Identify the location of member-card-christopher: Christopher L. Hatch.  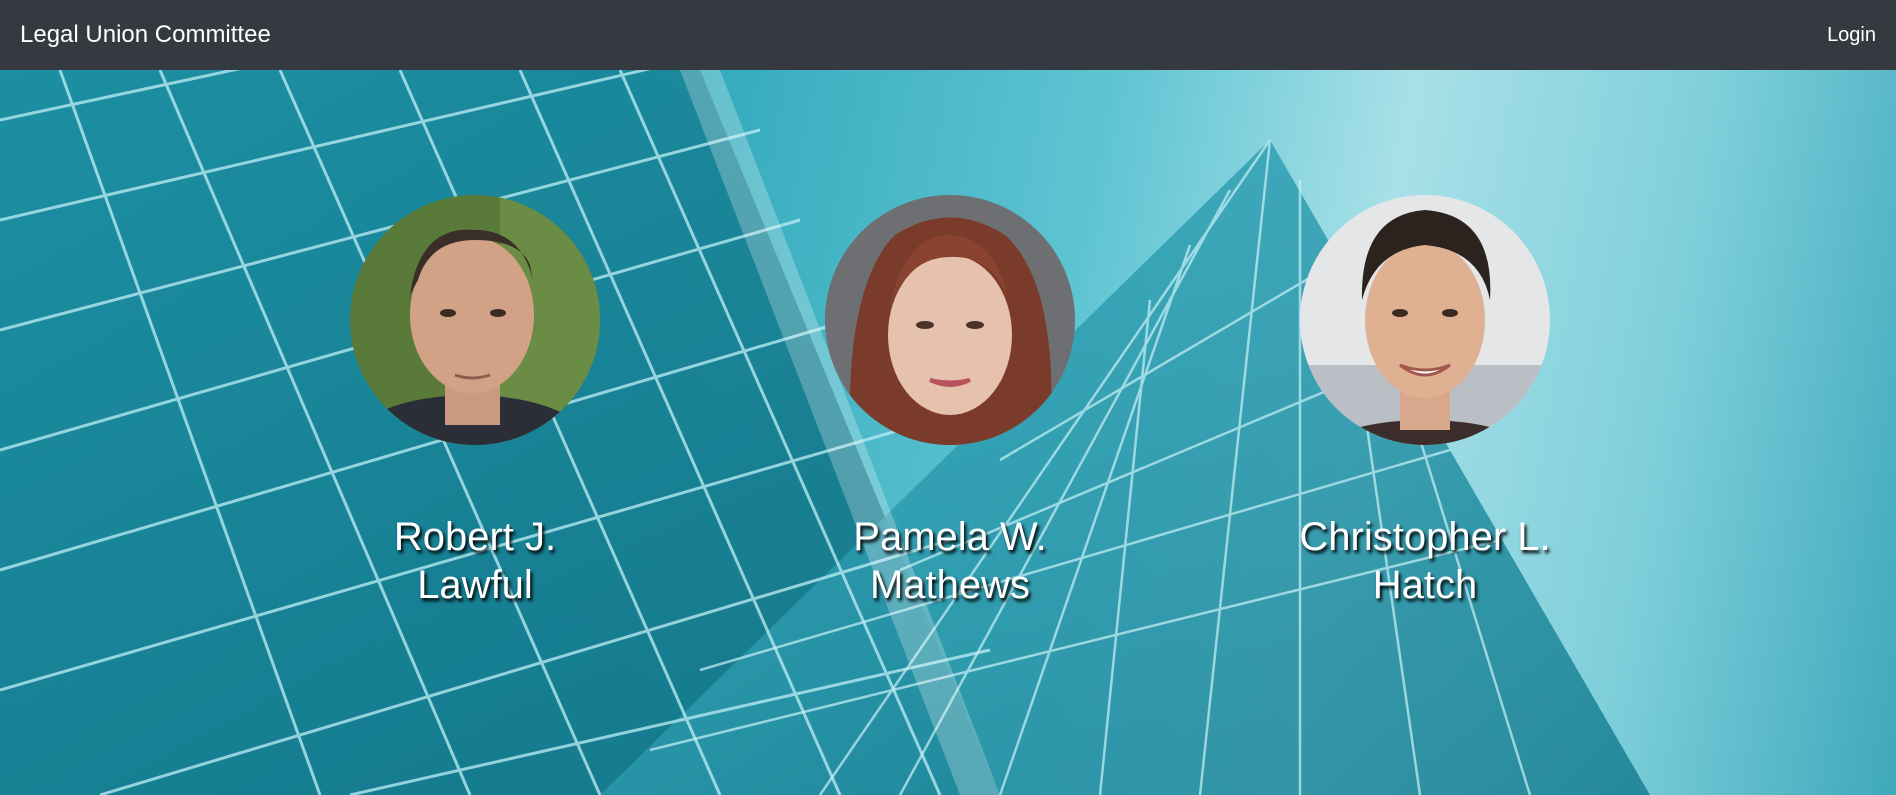
(1425, 402).